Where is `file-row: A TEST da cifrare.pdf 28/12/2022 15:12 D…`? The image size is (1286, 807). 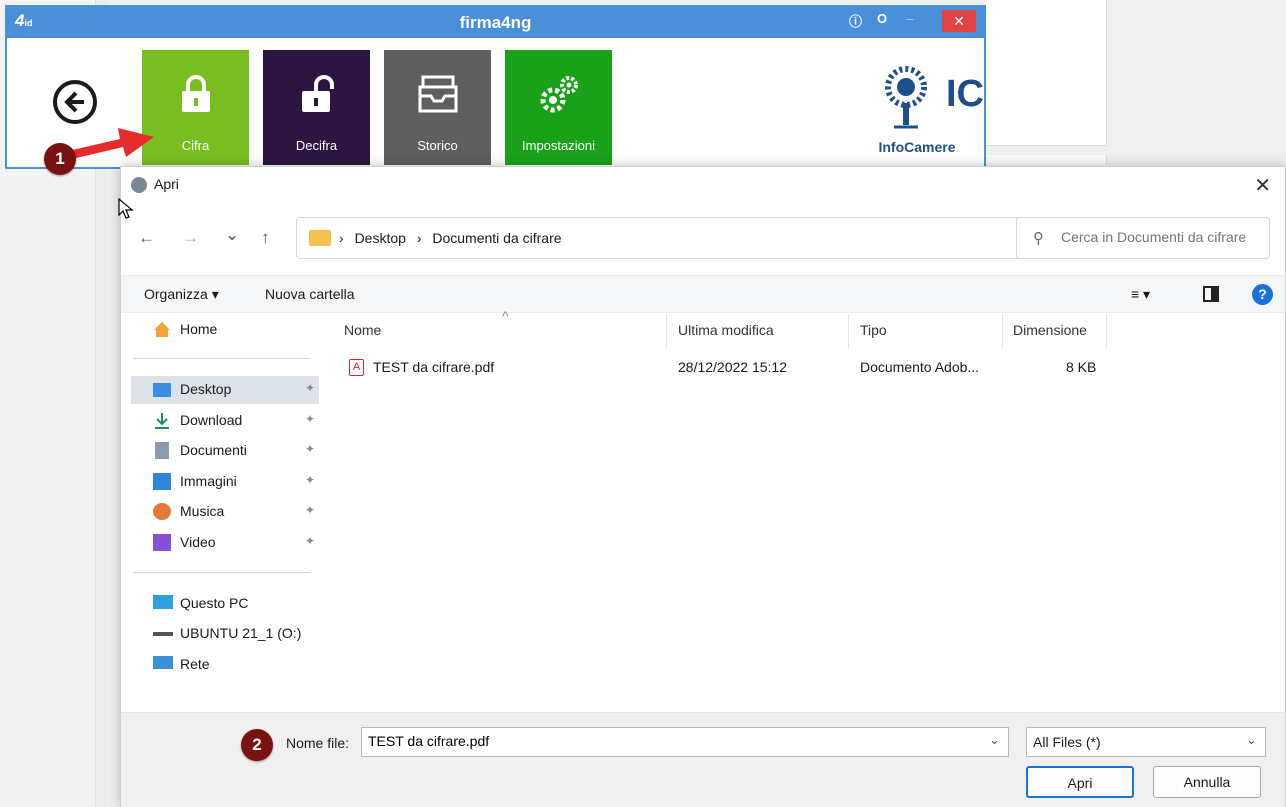 file-row: A TEST da cifrare.pdf 28/12/2022 15:12 D… is located at coordinates (724, 368).